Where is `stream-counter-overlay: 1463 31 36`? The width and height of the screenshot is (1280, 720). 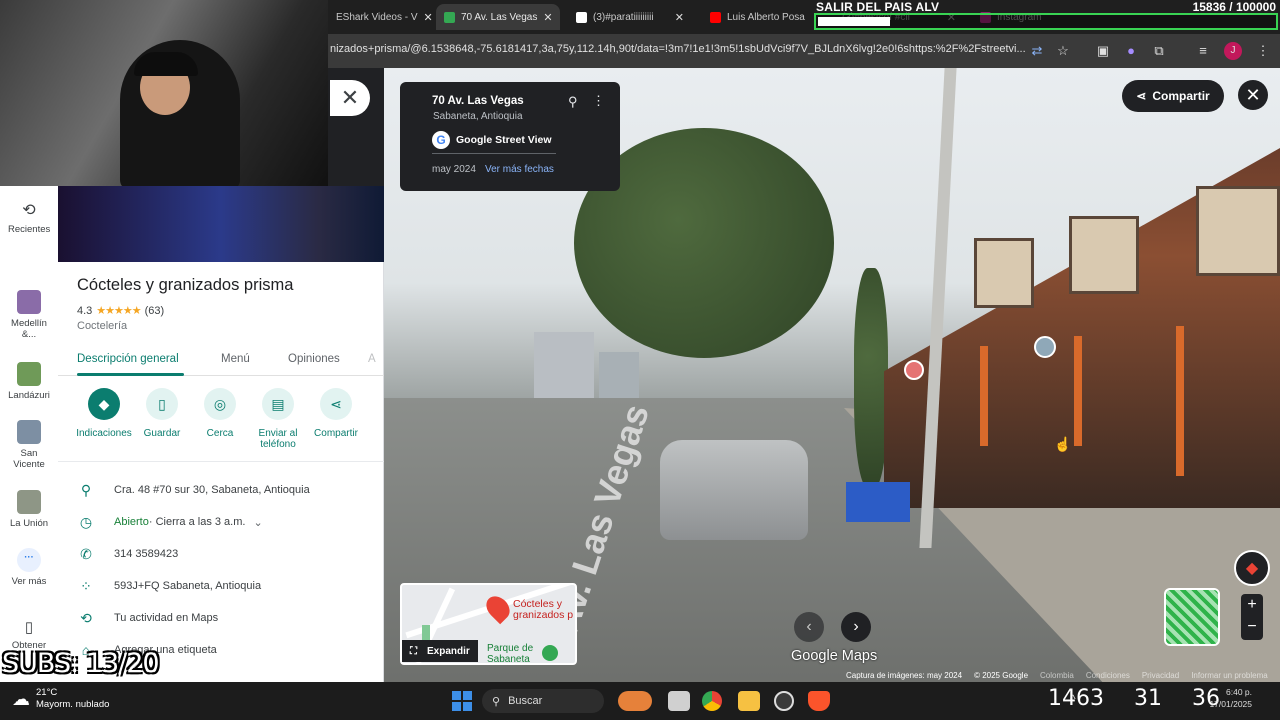
stream-counter-overlay: 1463 31 36 is located at coordinates (1134, 698).